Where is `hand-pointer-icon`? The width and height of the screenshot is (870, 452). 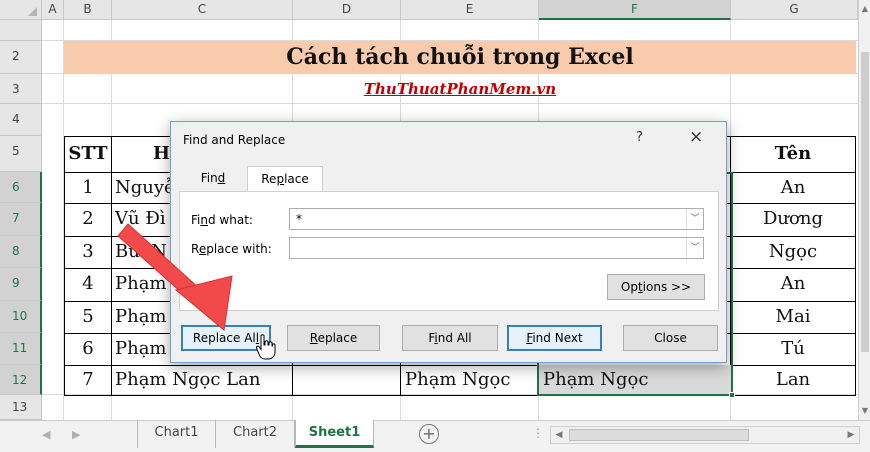 hand-pointer-icon is located at coordinates (266, 347).